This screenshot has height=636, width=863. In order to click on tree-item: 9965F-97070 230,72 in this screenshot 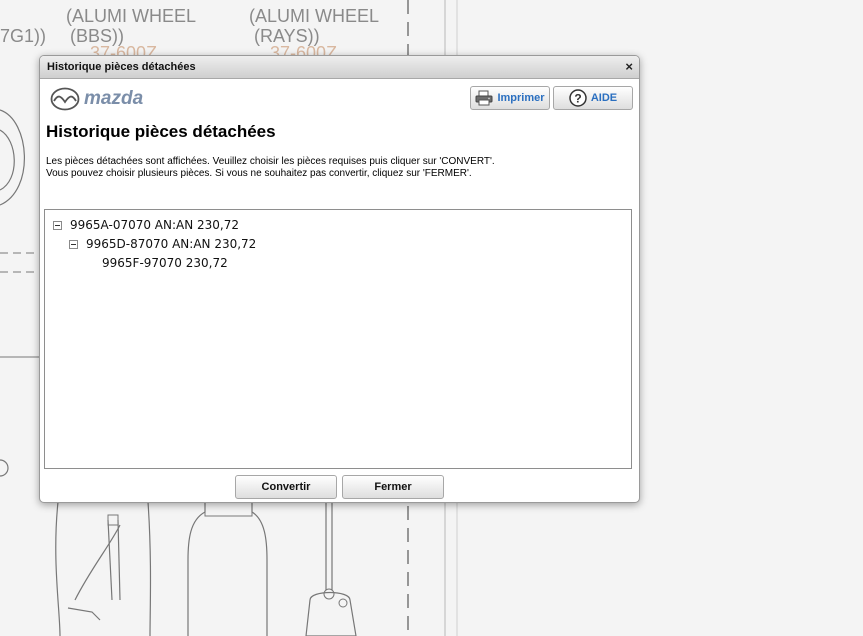, I will do `click(165, 263)`.